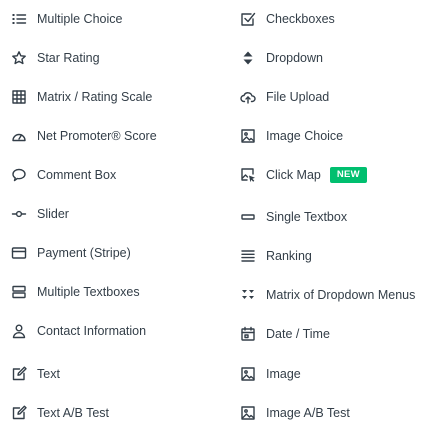  I want to click on question-type-image-choice: Image Choice, so click(291, 136).